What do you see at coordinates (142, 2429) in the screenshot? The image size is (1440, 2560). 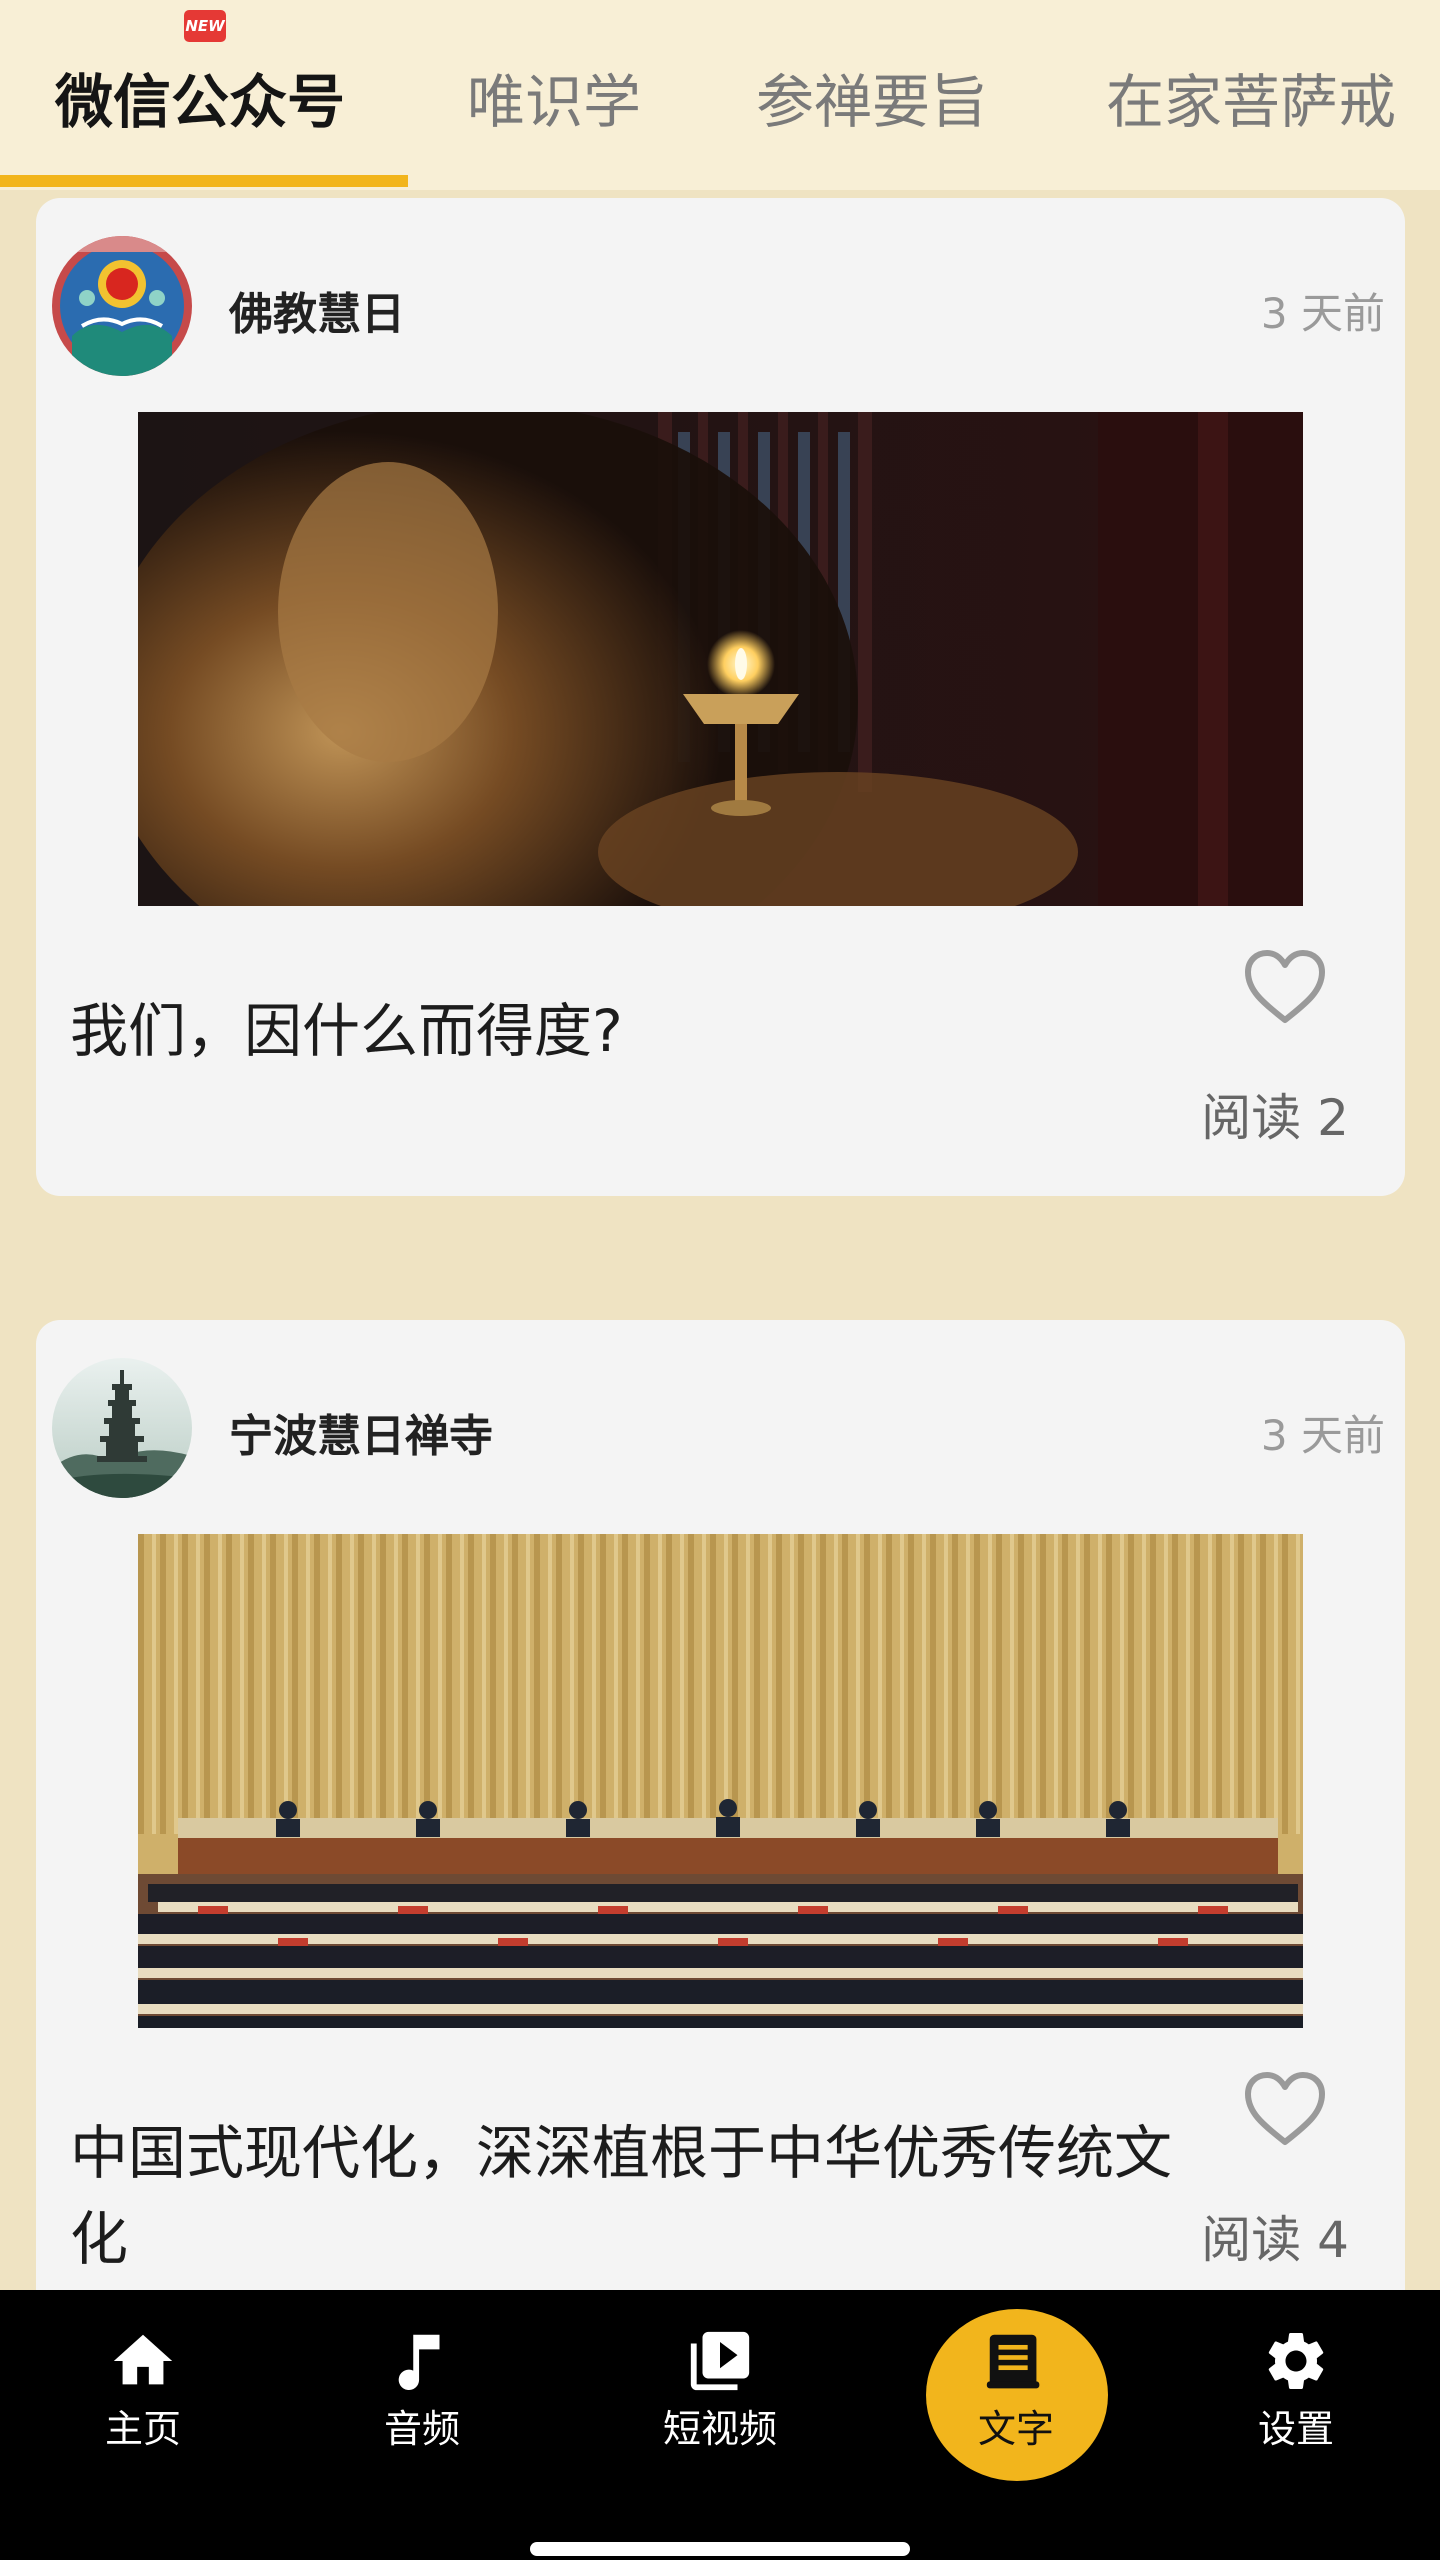 I see `nav-home-label: 主页` at bounding box center [142, 2429].